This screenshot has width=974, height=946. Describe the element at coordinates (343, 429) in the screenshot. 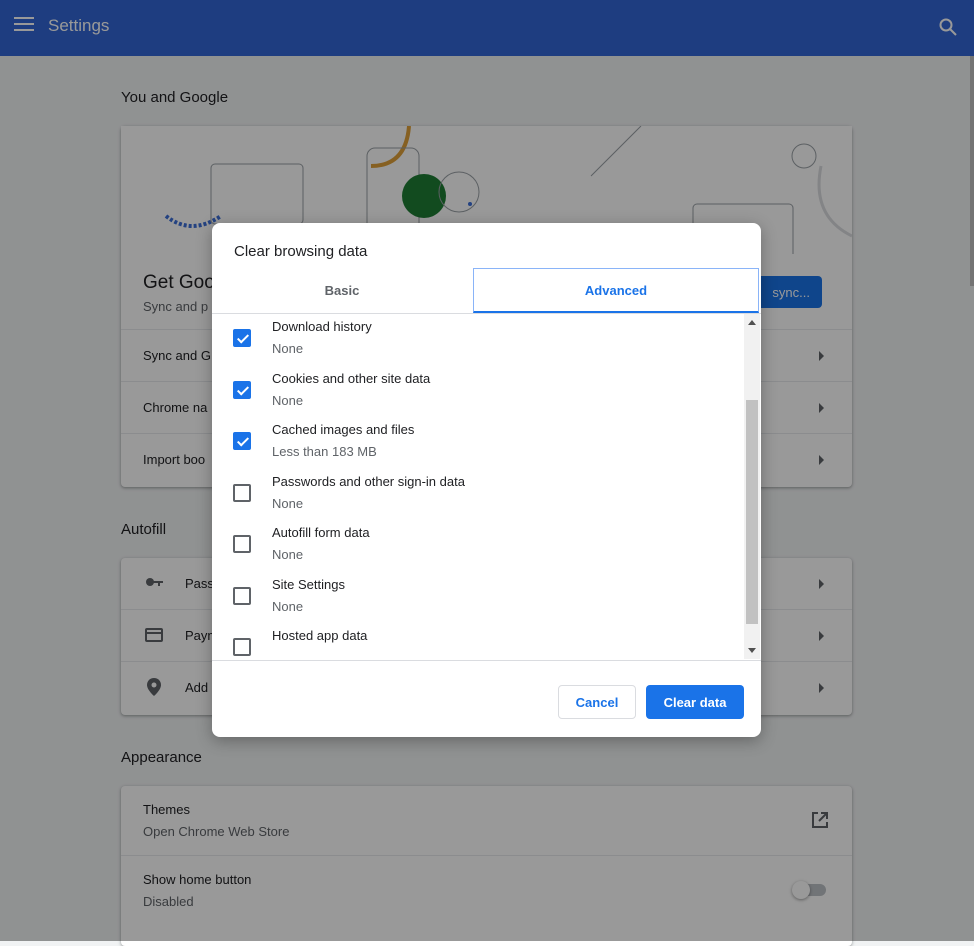

I see `item-label: Cached images and files` at that location.